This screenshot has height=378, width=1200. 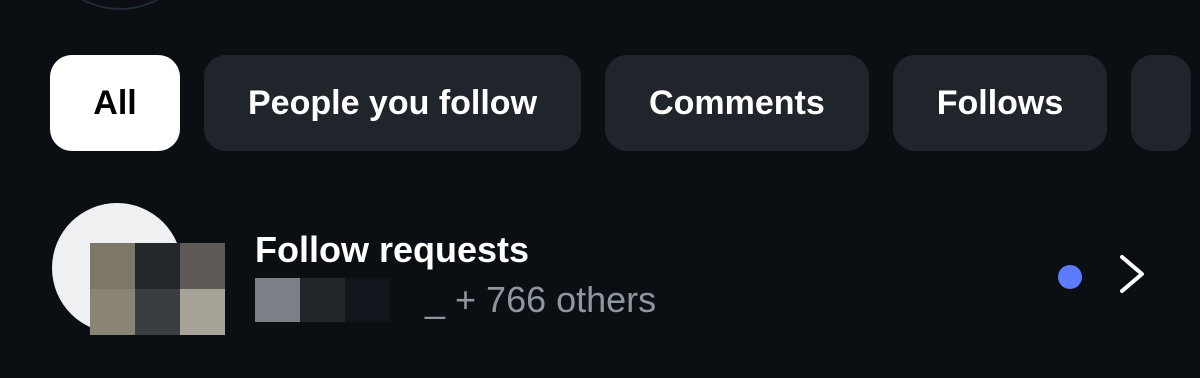 I want to click on chip-label: Comments, so click(x=737, y=102).